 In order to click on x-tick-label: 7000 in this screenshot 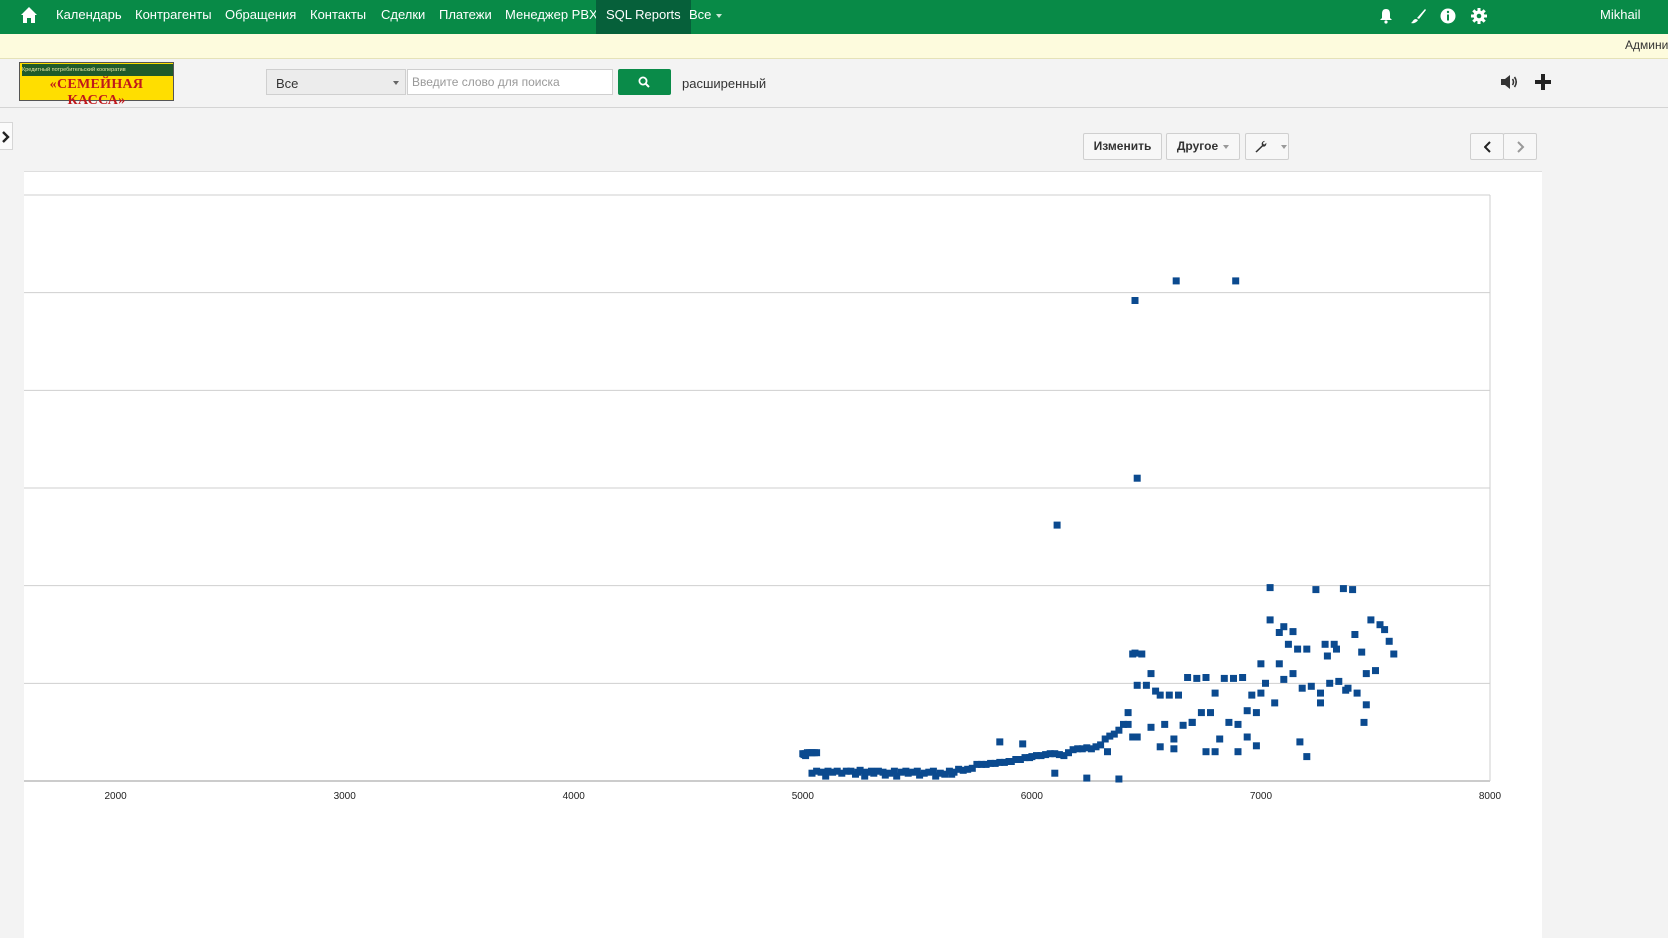, I will do `click(1261, 796)`.